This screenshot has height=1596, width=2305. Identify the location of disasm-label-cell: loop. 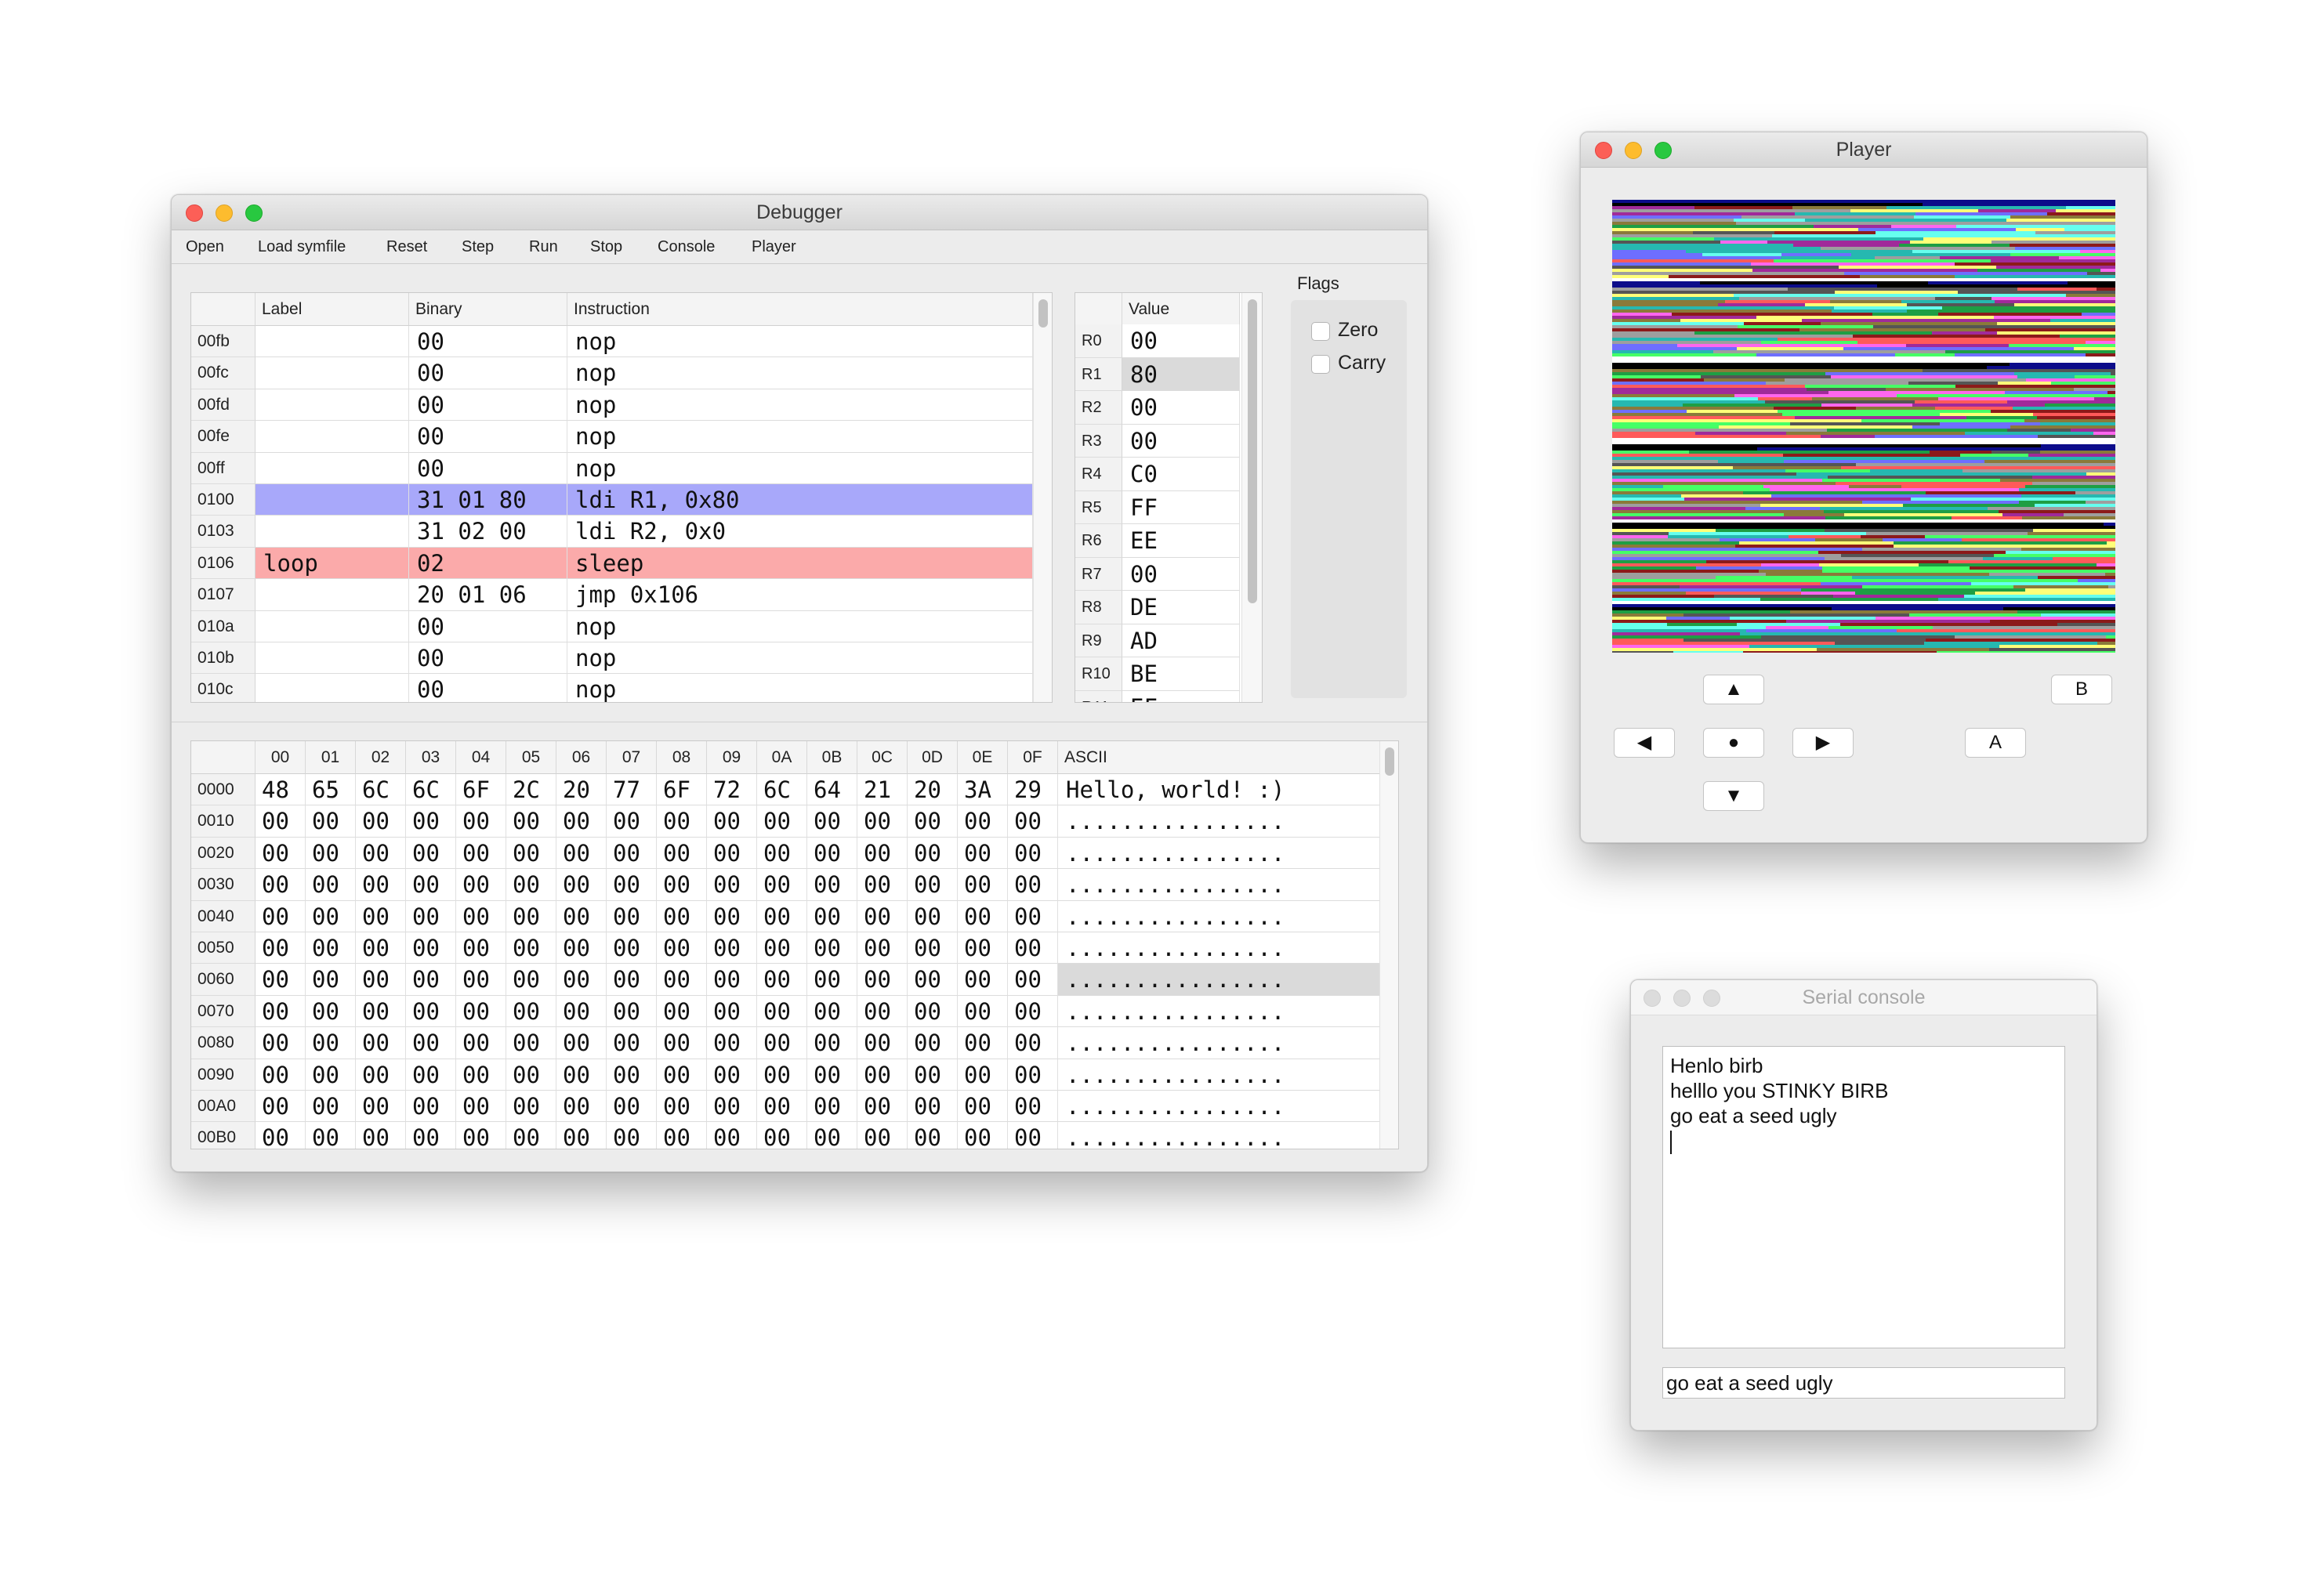
(332, 564).